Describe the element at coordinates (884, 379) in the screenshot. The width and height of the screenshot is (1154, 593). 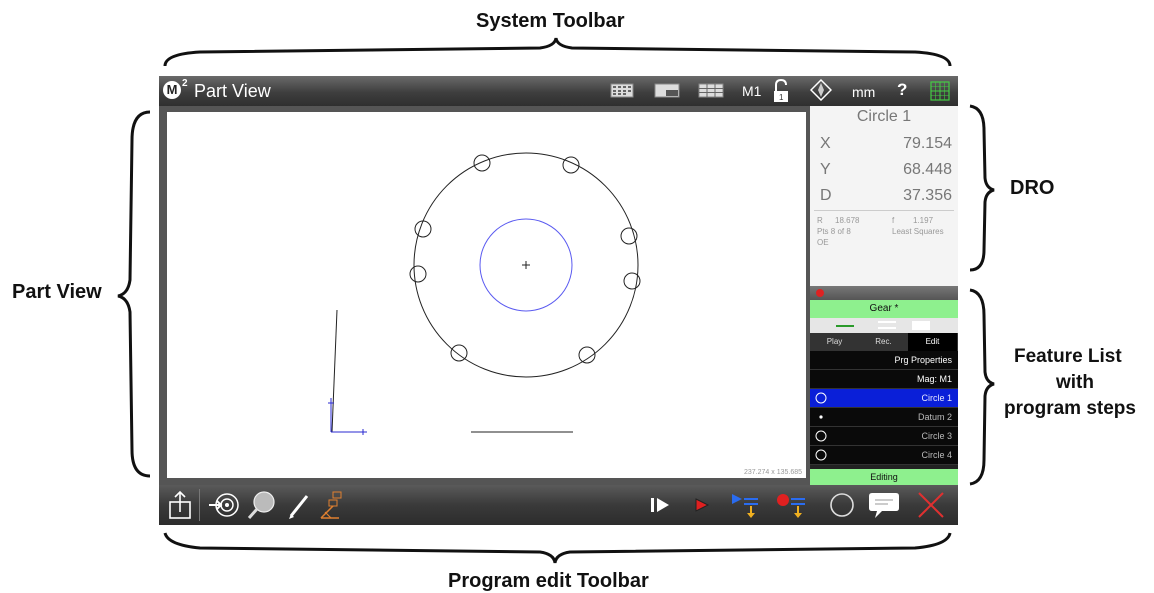
I see `feature-row-mag: Mag: M1` at that location.